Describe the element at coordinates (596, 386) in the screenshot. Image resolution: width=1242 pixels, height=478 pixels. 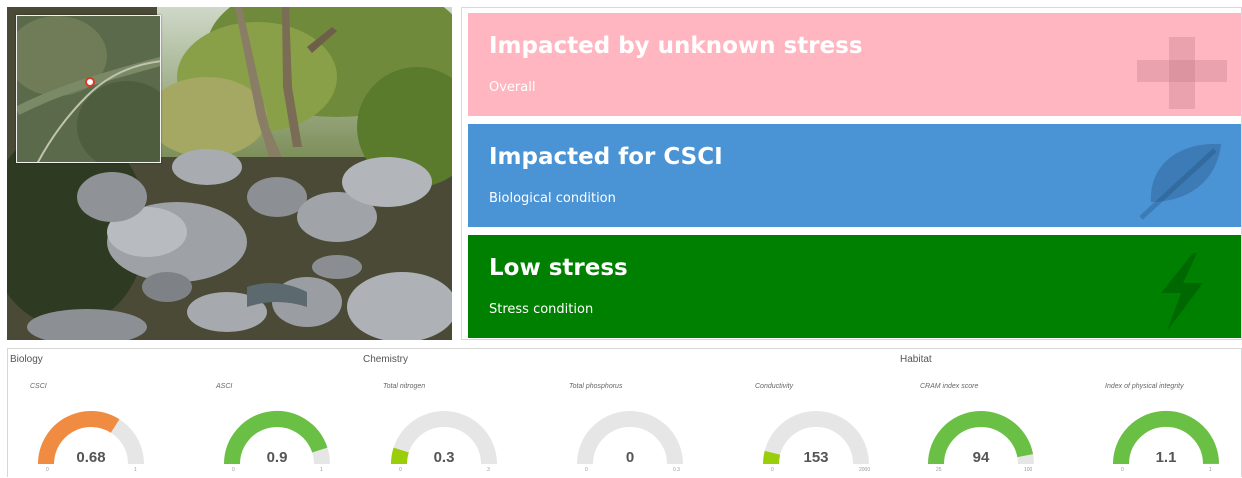
I see `gauge-label: Total phosphorus` at that location.